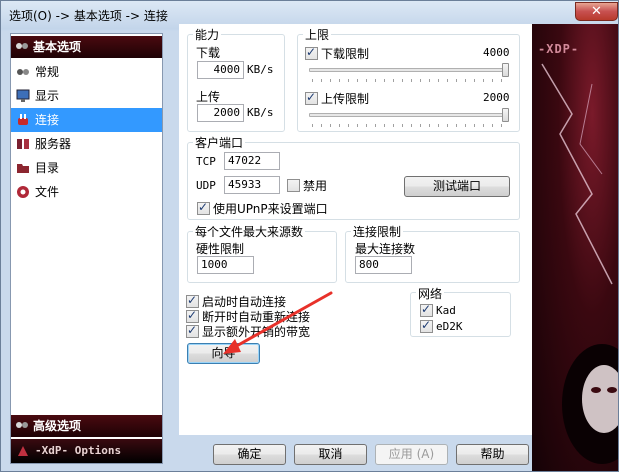  What do you see at coordinates (203, 207) in the screenshot?
I see `upnp-checkbox` at bounding box center [203, 207].